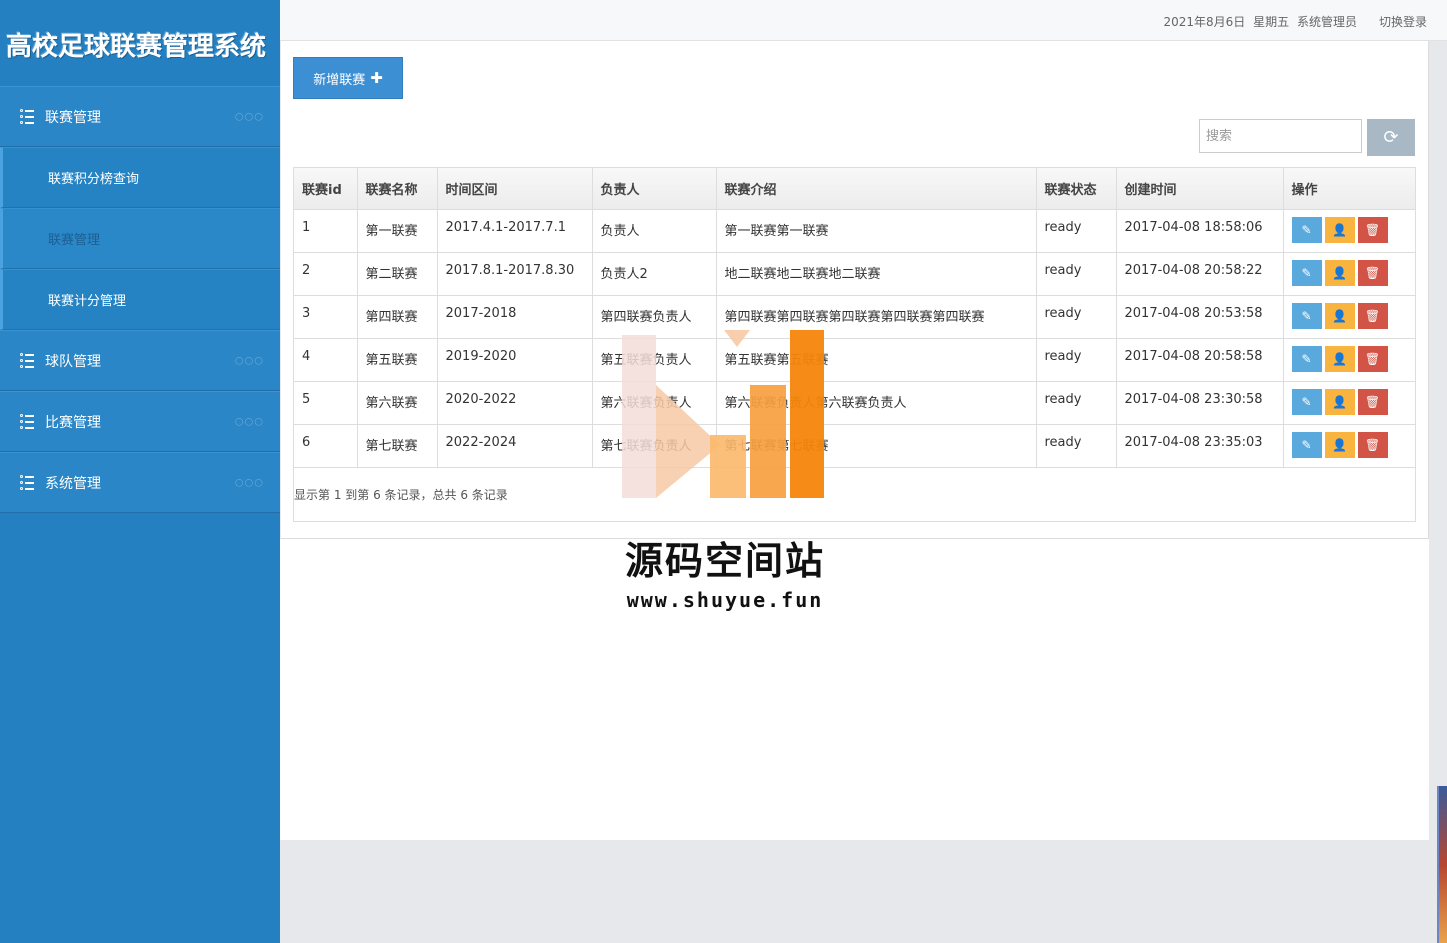 This screenshot has height=943, width=1447. I want to click on col-intro: 联赛介绍, so click(876, 189).